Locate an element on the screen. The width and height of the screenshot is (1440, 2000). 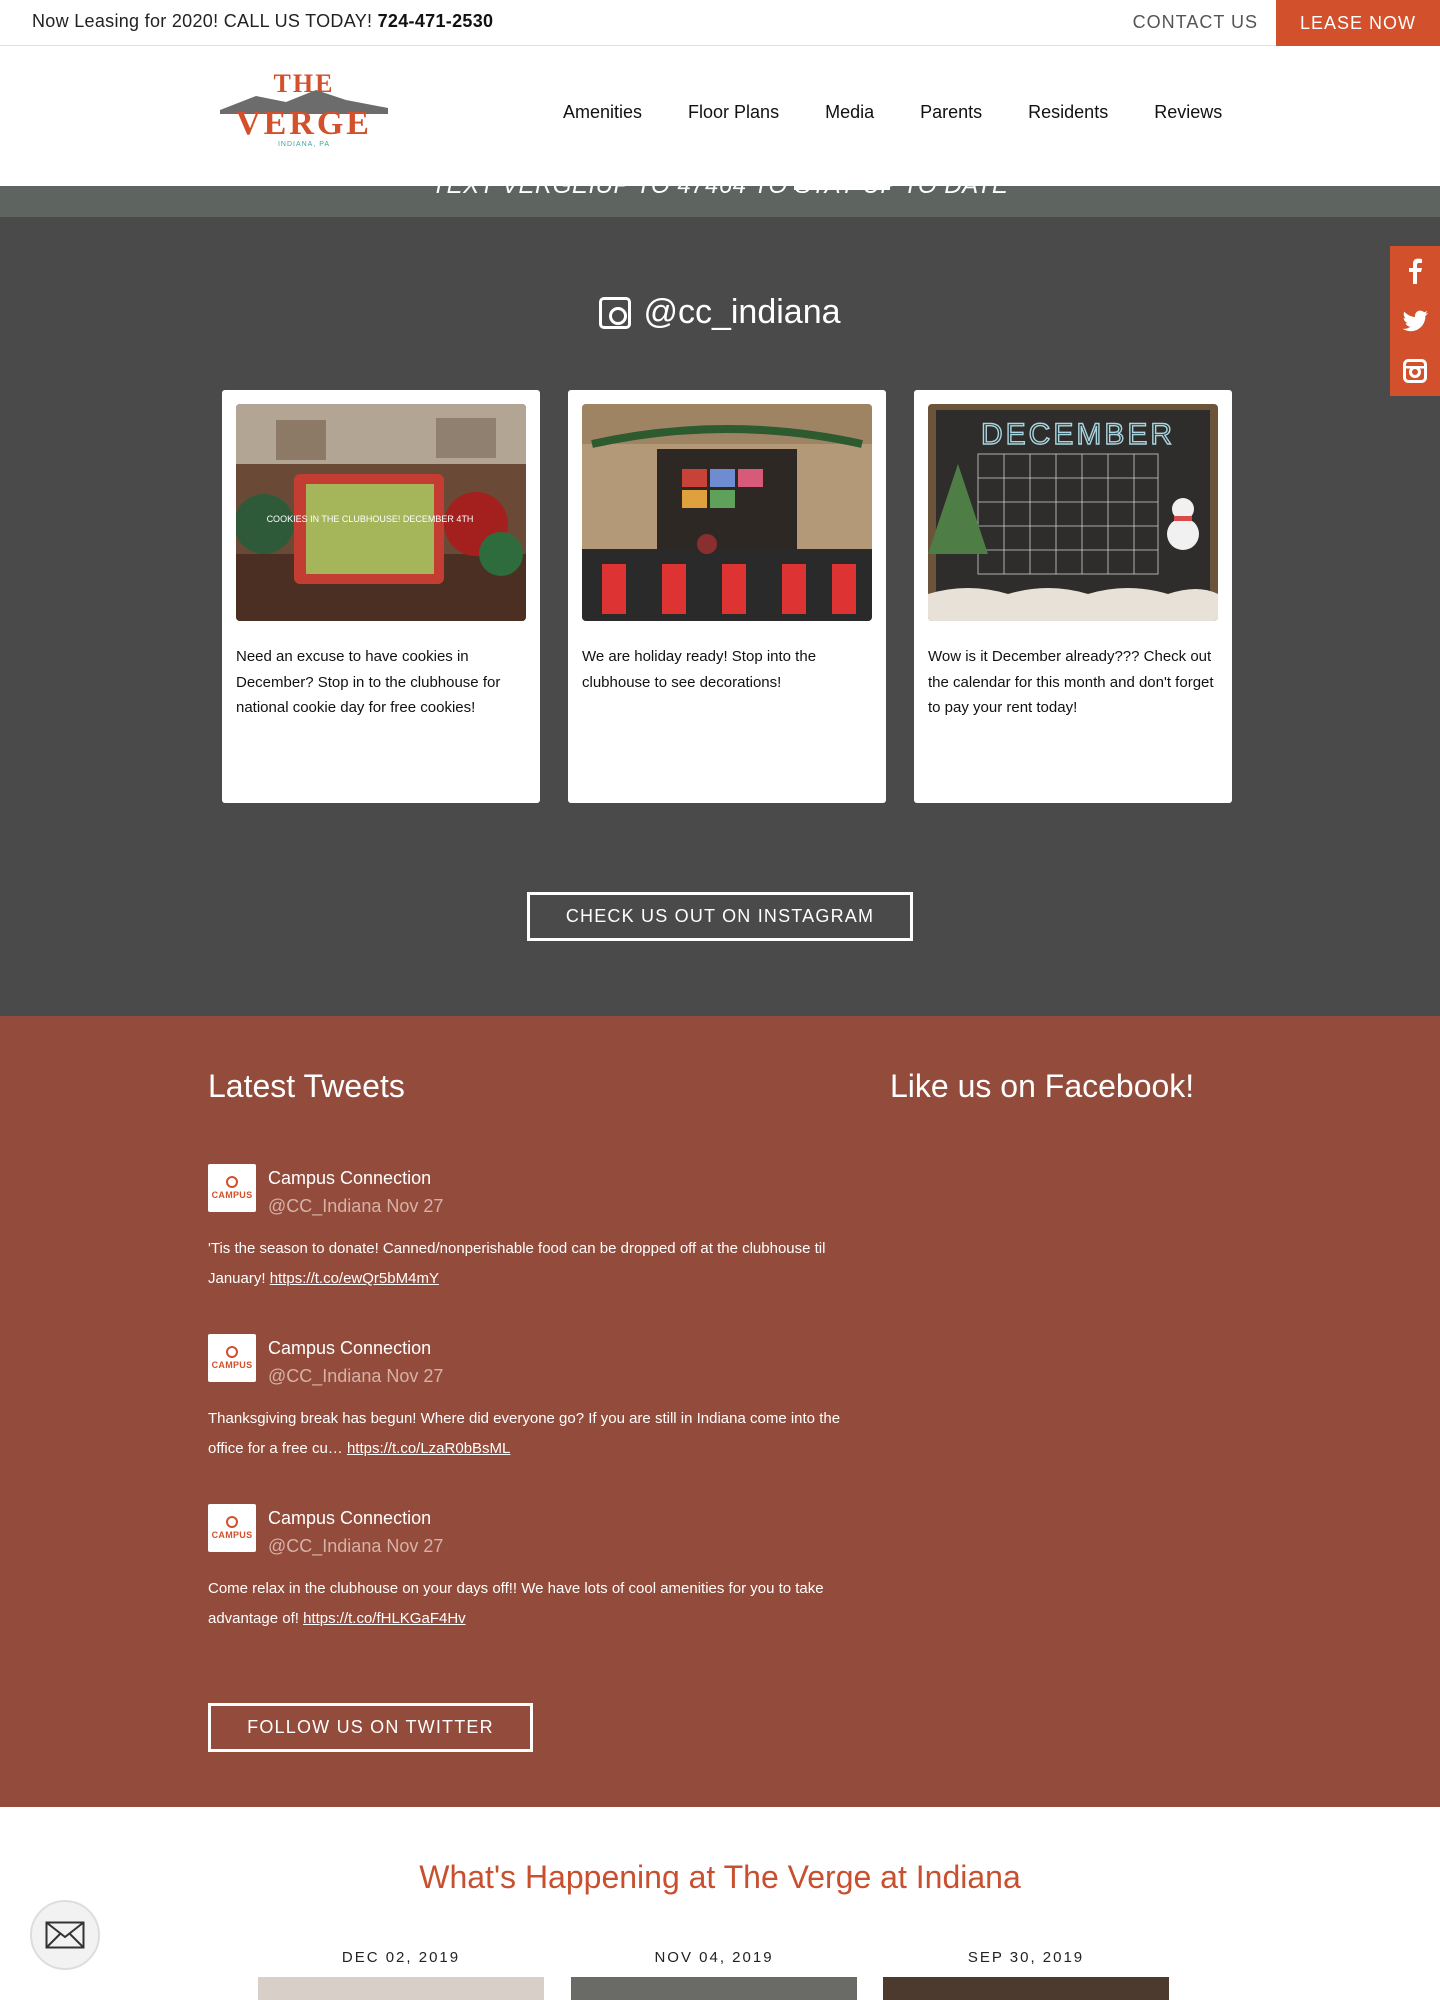
nav-parents: Parents is located at coordinates (951, 112).